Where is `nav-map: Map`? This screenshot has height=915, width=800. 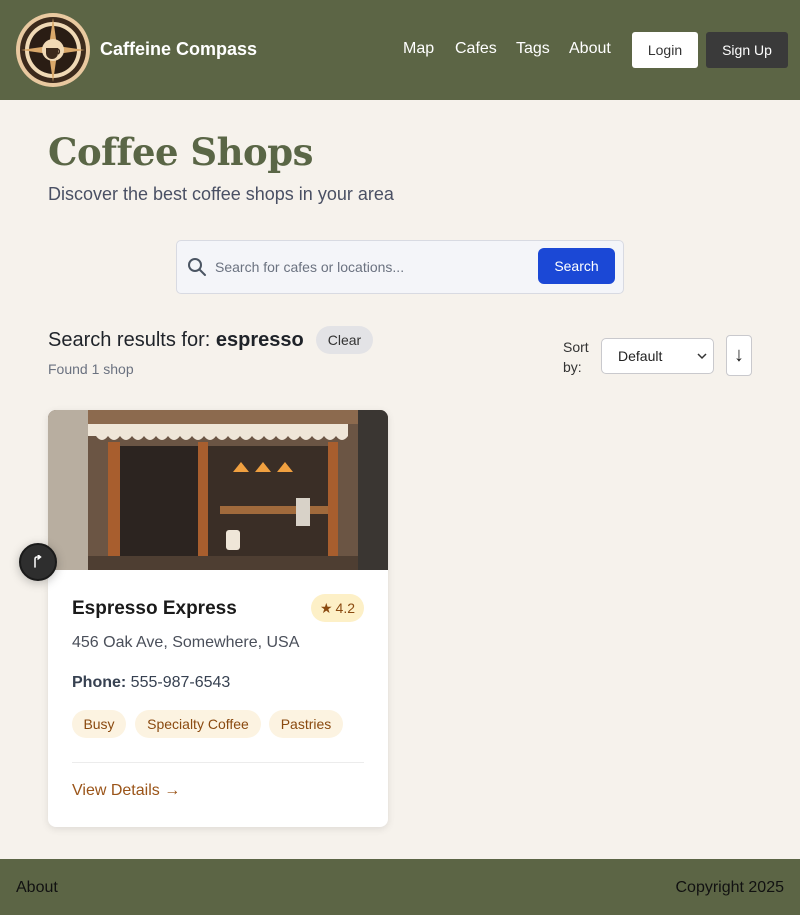 nav-map: Map is located at coordinates (418, 49).